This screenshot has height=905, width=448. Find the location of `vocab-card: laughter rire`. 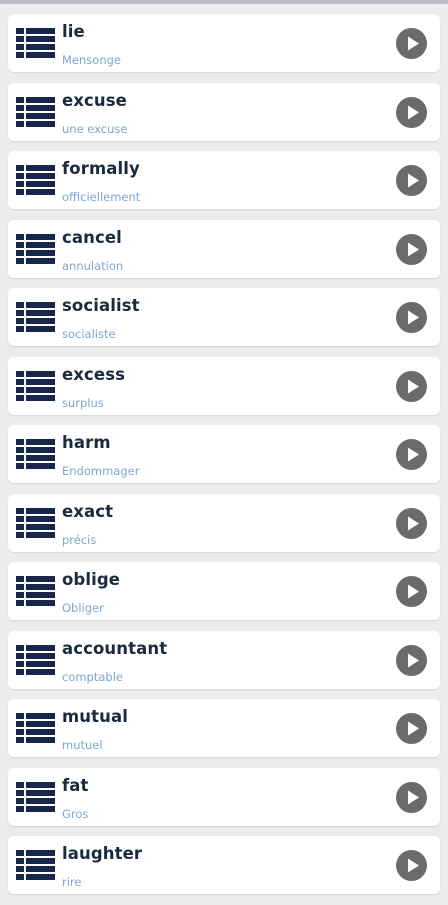

vocab-card: laughter rire is located at coordinates (224, 865).